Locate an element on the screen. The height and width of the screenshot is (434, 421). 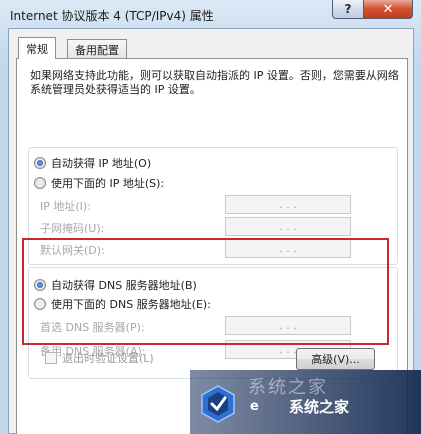
tab-general: 常规 is located at coordinates (37, 48).